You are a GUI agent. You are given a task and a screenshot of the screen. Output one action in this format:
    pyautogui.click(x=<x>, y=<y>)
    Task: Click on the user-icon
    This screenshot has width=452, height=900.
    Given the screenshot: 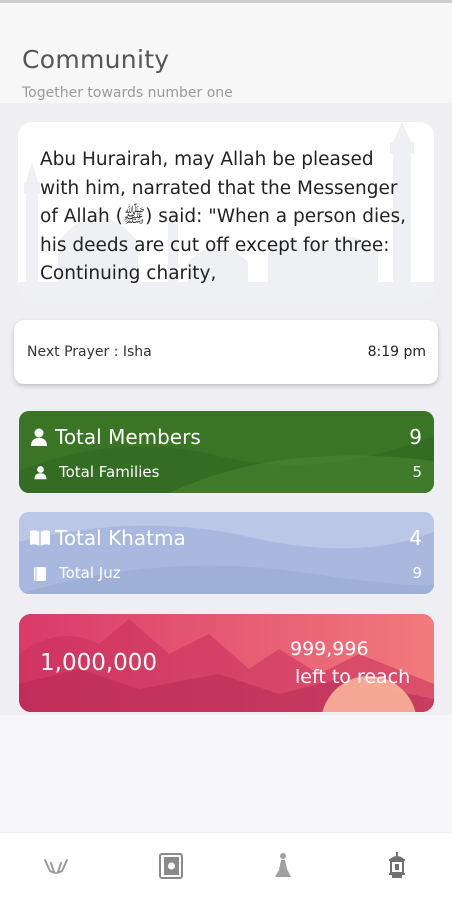 What is the action you would take?
    pyautogui.click(x=39, y=437)
    